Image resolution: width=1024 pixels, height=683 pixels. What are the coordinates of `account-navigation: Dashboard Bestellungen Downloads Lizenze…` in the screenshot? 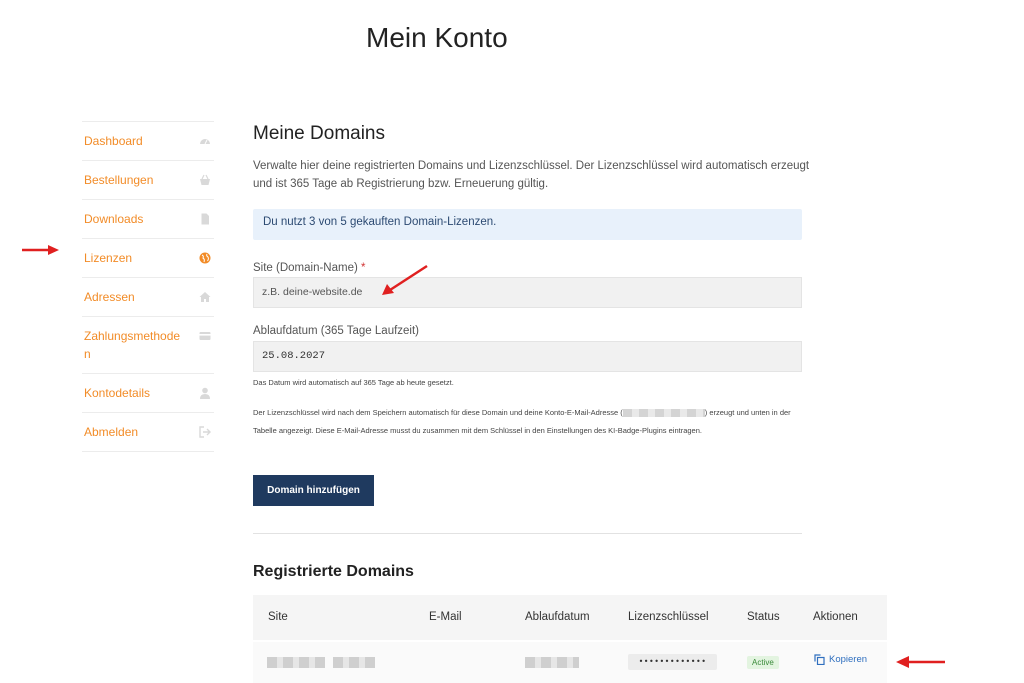 It's located at (148, 286).